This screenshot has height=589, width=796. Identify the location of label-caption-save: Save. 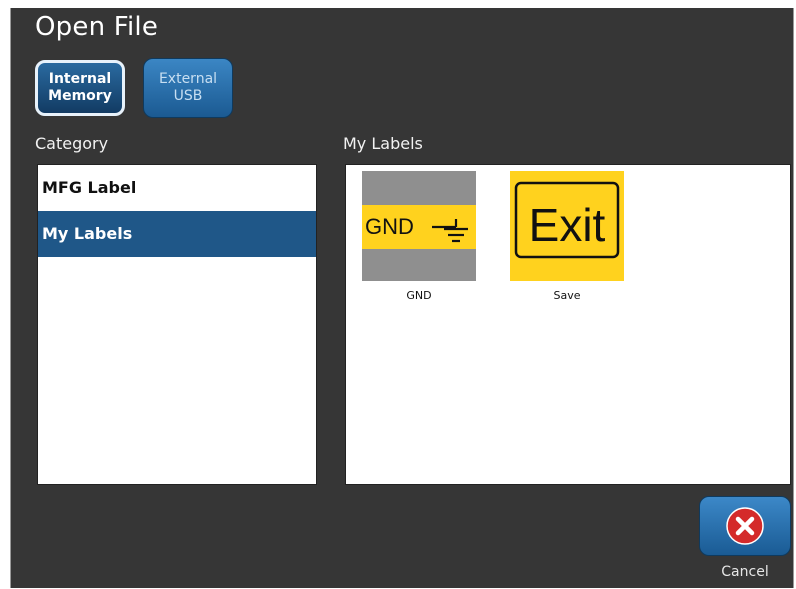
(567, 295).